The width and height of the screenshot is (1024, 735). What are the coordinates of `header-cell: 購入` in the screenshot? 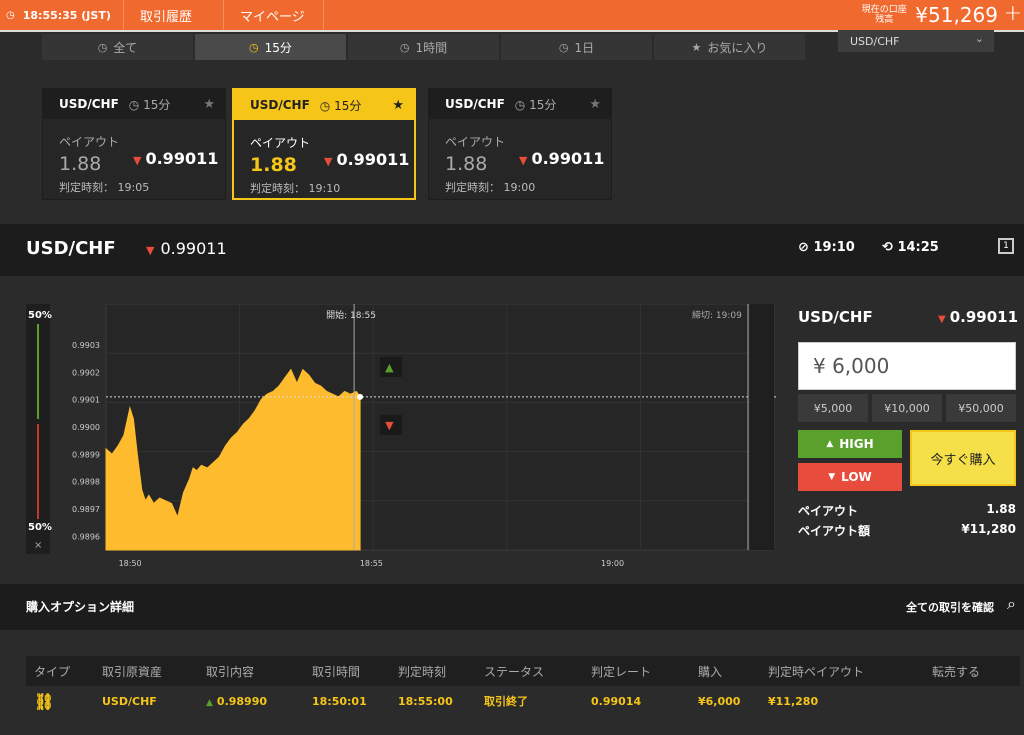 It's located at (710, 671).